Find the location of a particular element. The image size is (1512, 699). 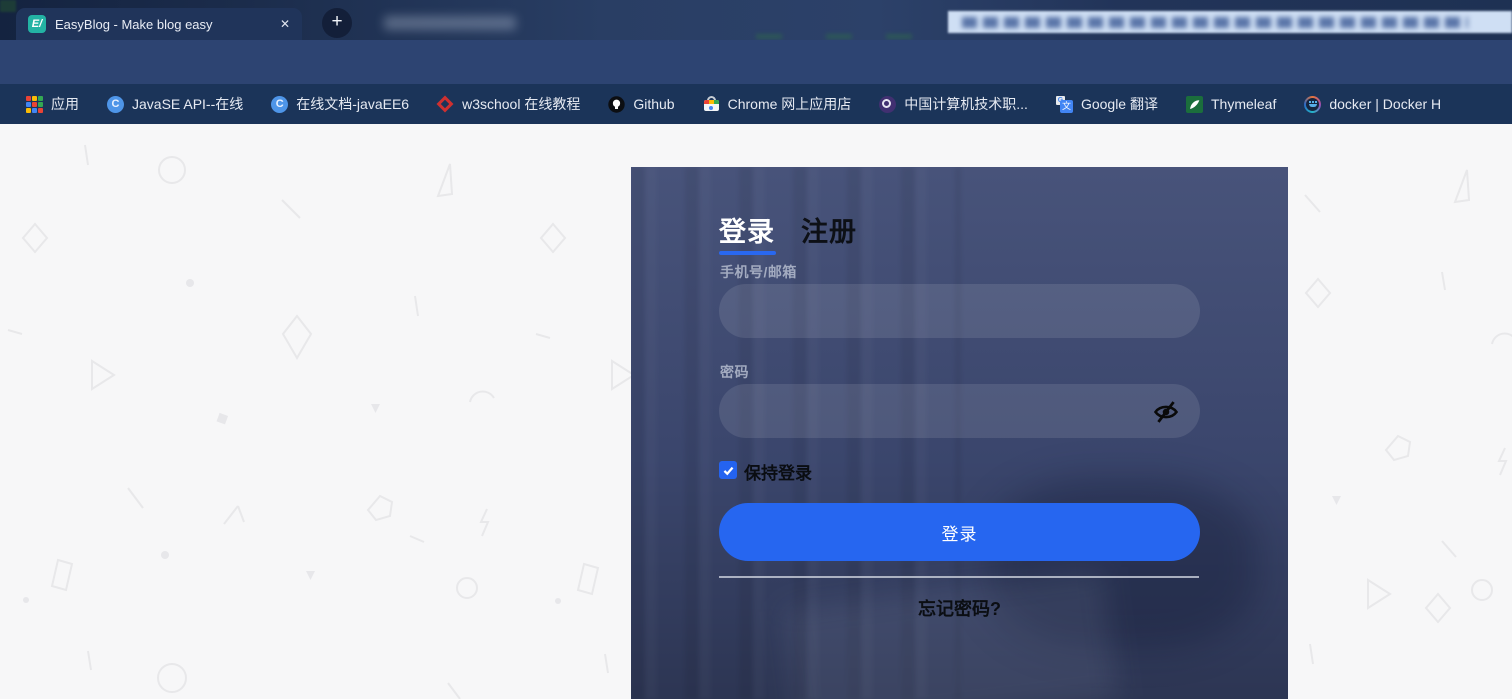

google-translate-icon: G文 is located at coordinates (1064, 104).